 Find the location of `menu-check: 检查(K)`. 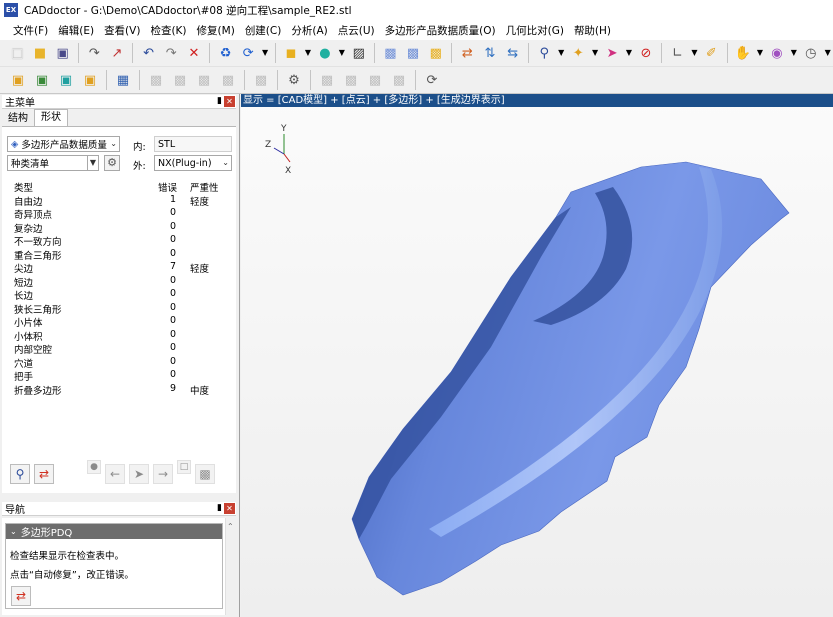

menu-check: 检查(K) is located at coordinates (168, 30).